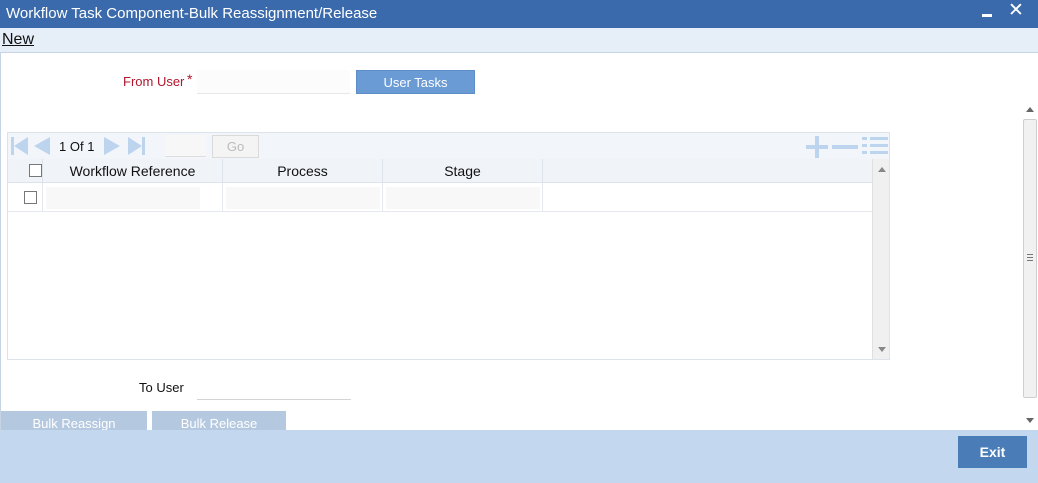 Image resolution: width=1038 pixels, height=483 pixels. I want to click on next-page-icon, so click(112, 146).